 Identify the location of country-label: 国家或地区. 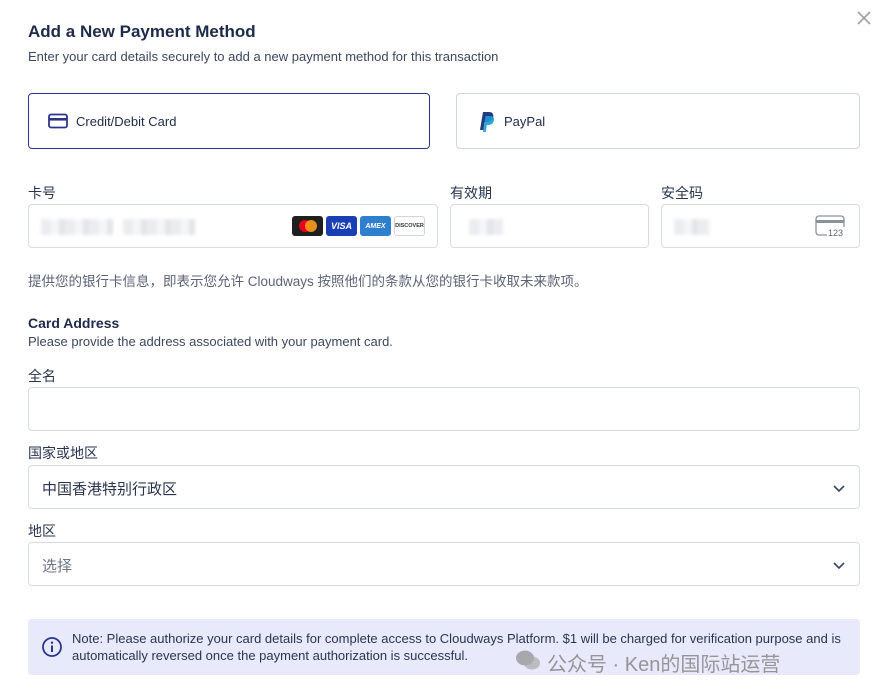
(63, 453).